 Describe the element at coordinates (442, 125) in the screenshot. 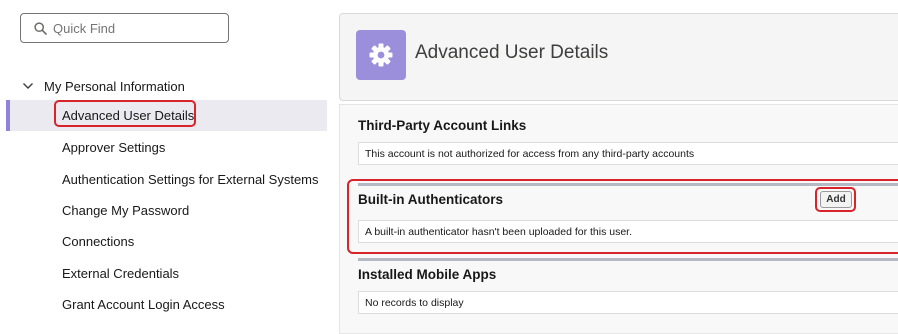

I see `section-title: Third-Party Account Links` at that location.